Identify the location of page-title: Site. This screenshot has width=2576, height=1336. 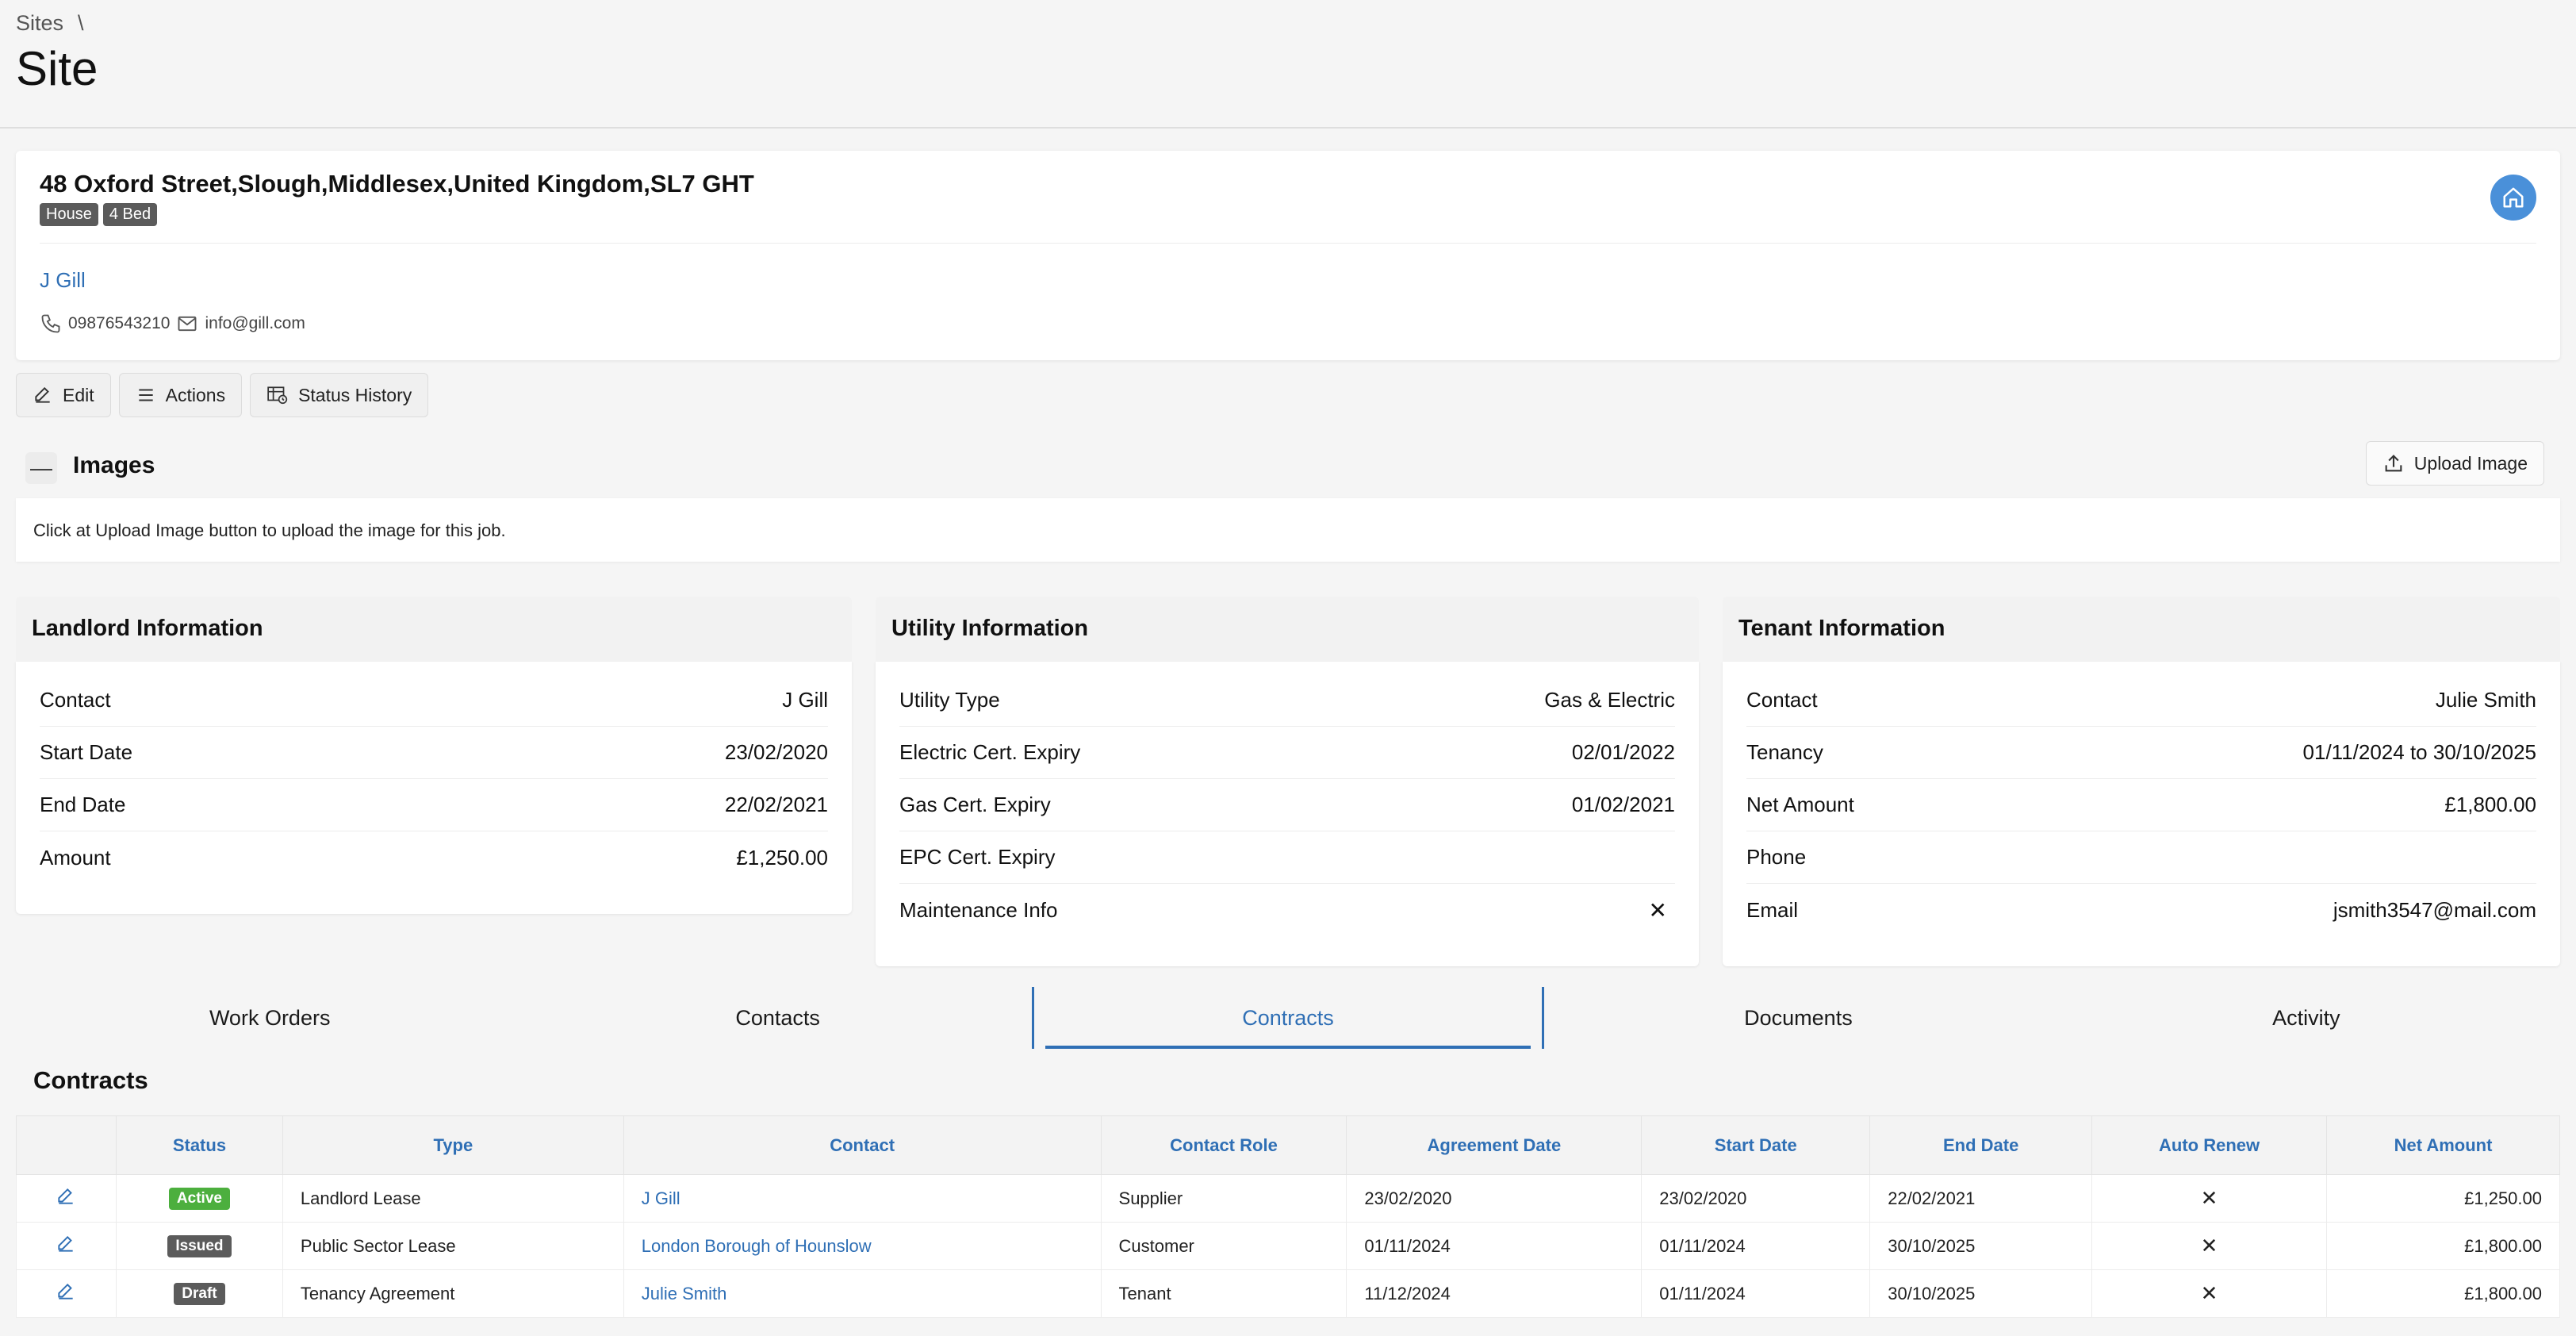
(57, 68).